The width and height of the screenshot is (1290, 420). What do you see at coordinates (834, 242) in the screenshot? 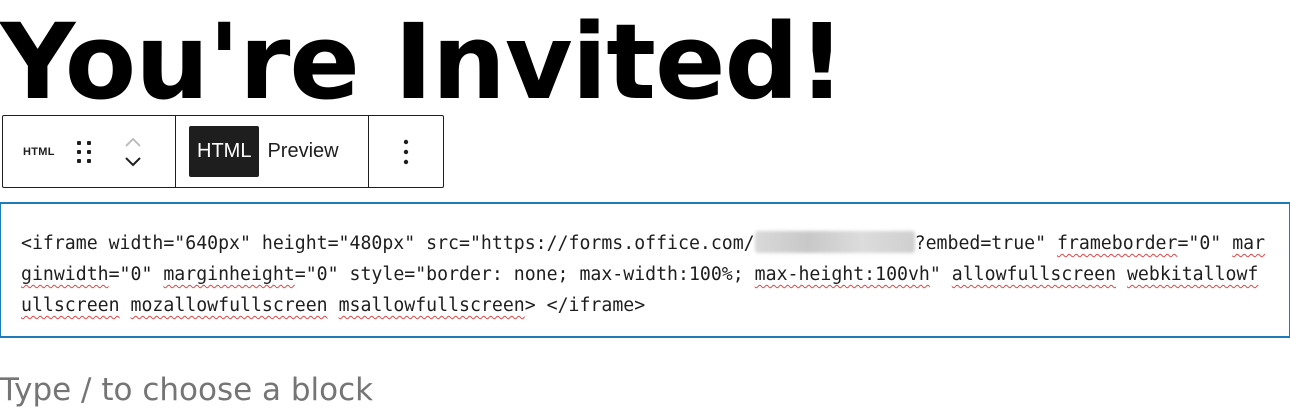
I see `redacted-form-id` at bounding box center [834, 242].